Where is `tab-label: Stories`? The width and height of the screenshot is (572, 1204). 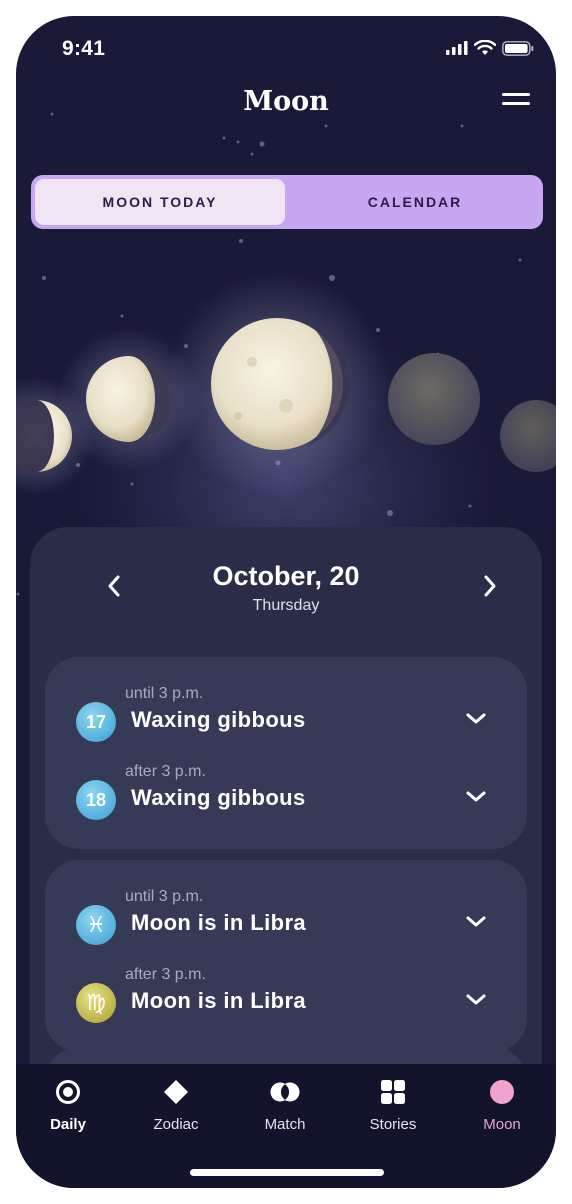 tab-label: Stories is located at coordinates (393, 1124).